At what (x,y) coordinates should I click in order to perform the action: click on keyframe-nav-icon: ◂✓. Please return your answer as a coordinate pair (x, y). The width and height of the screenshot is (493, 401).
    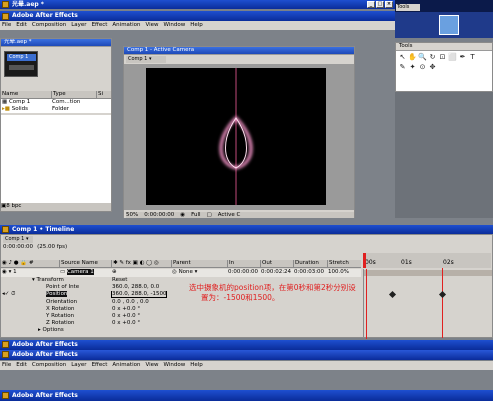
    Looking at the image, I should click on (6, 294).